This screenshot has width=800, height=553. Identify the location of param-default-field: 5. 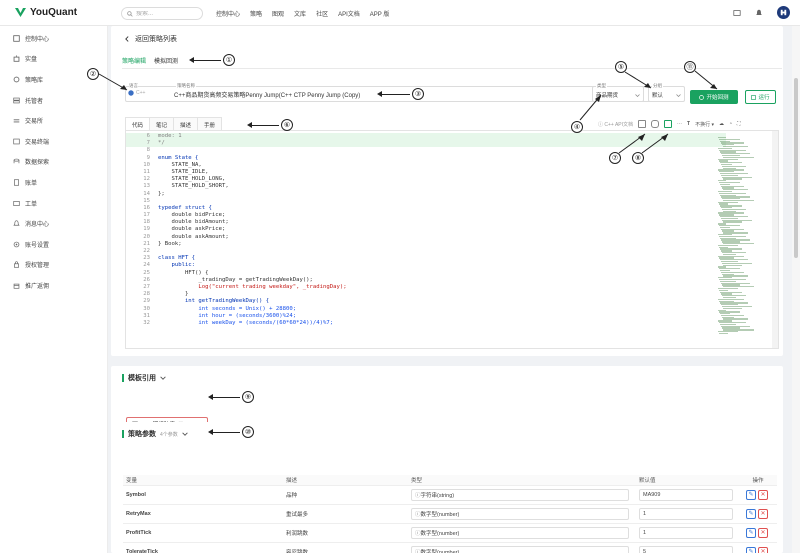
(686, 549).